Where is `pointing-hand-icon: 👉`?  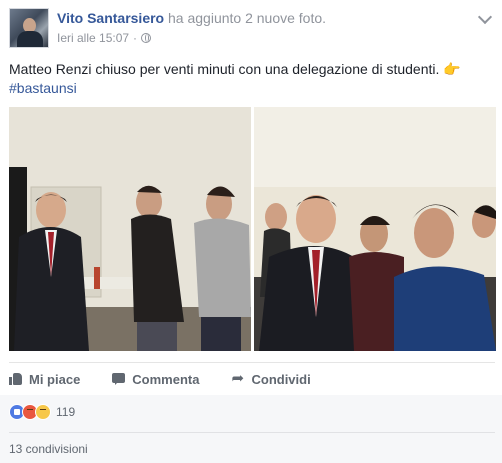 pointing-hand-icon: 👉 is located at coordinates (452, 69).